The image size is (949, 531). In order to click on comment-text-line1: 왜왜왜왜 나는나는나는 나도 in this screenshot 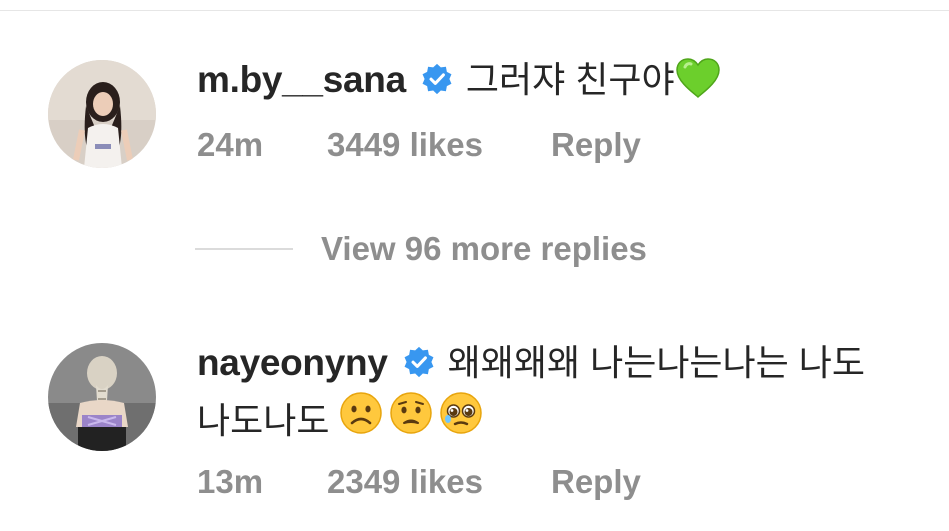, I will do `click(656, 362)`.